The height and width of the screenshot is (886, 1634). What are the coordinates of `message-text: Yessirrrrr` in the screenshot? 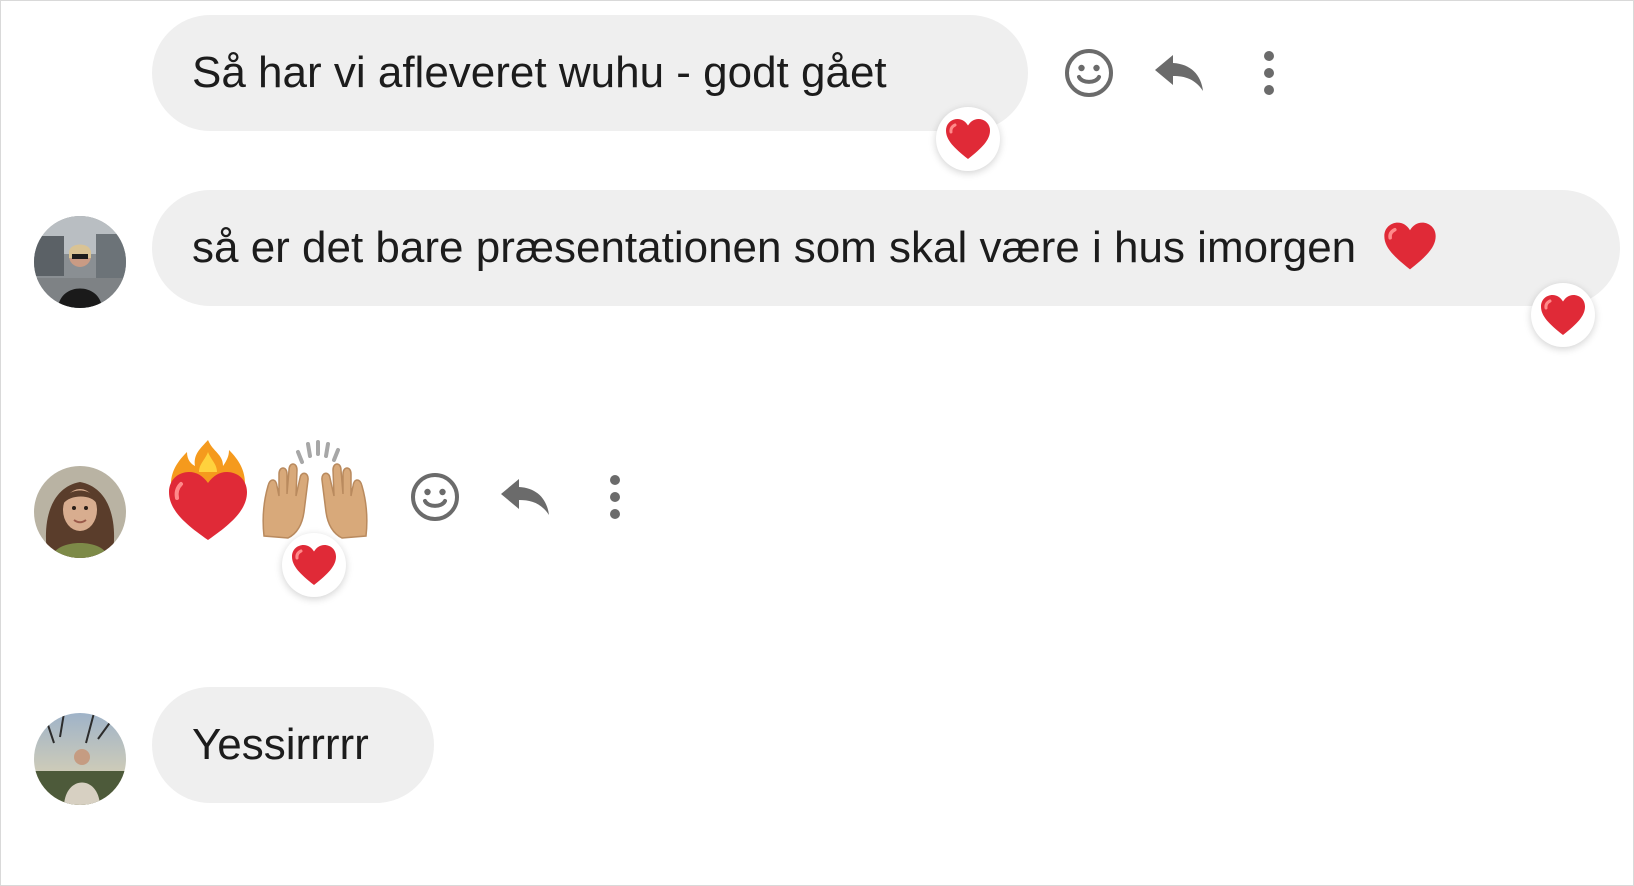 It's located at (280, 744).